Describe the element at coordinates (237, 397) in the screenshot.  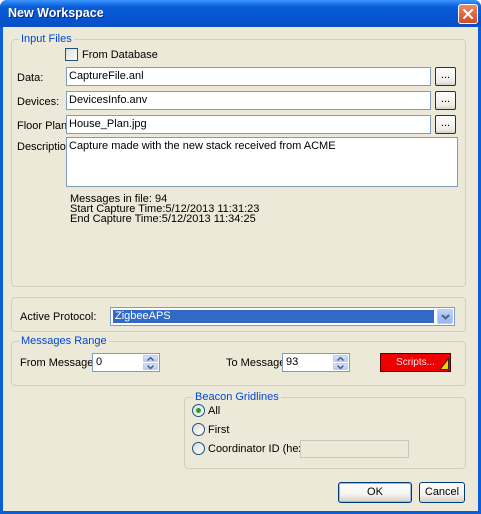
I see `beacon-gridlines-legend: Beacon Gridlines` at that location.